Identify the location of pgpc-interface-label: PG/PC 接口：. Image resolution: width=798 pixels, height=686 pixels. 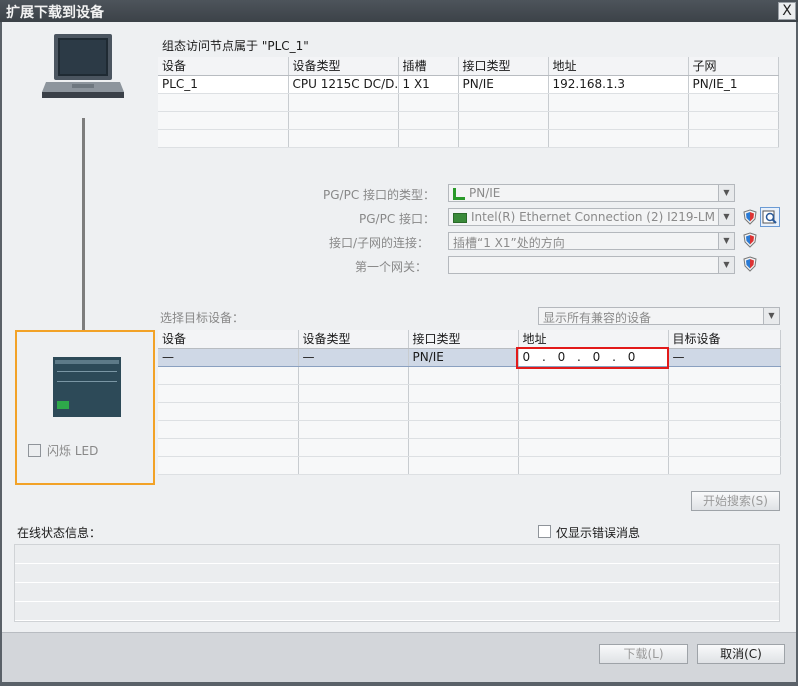
(397, 219).